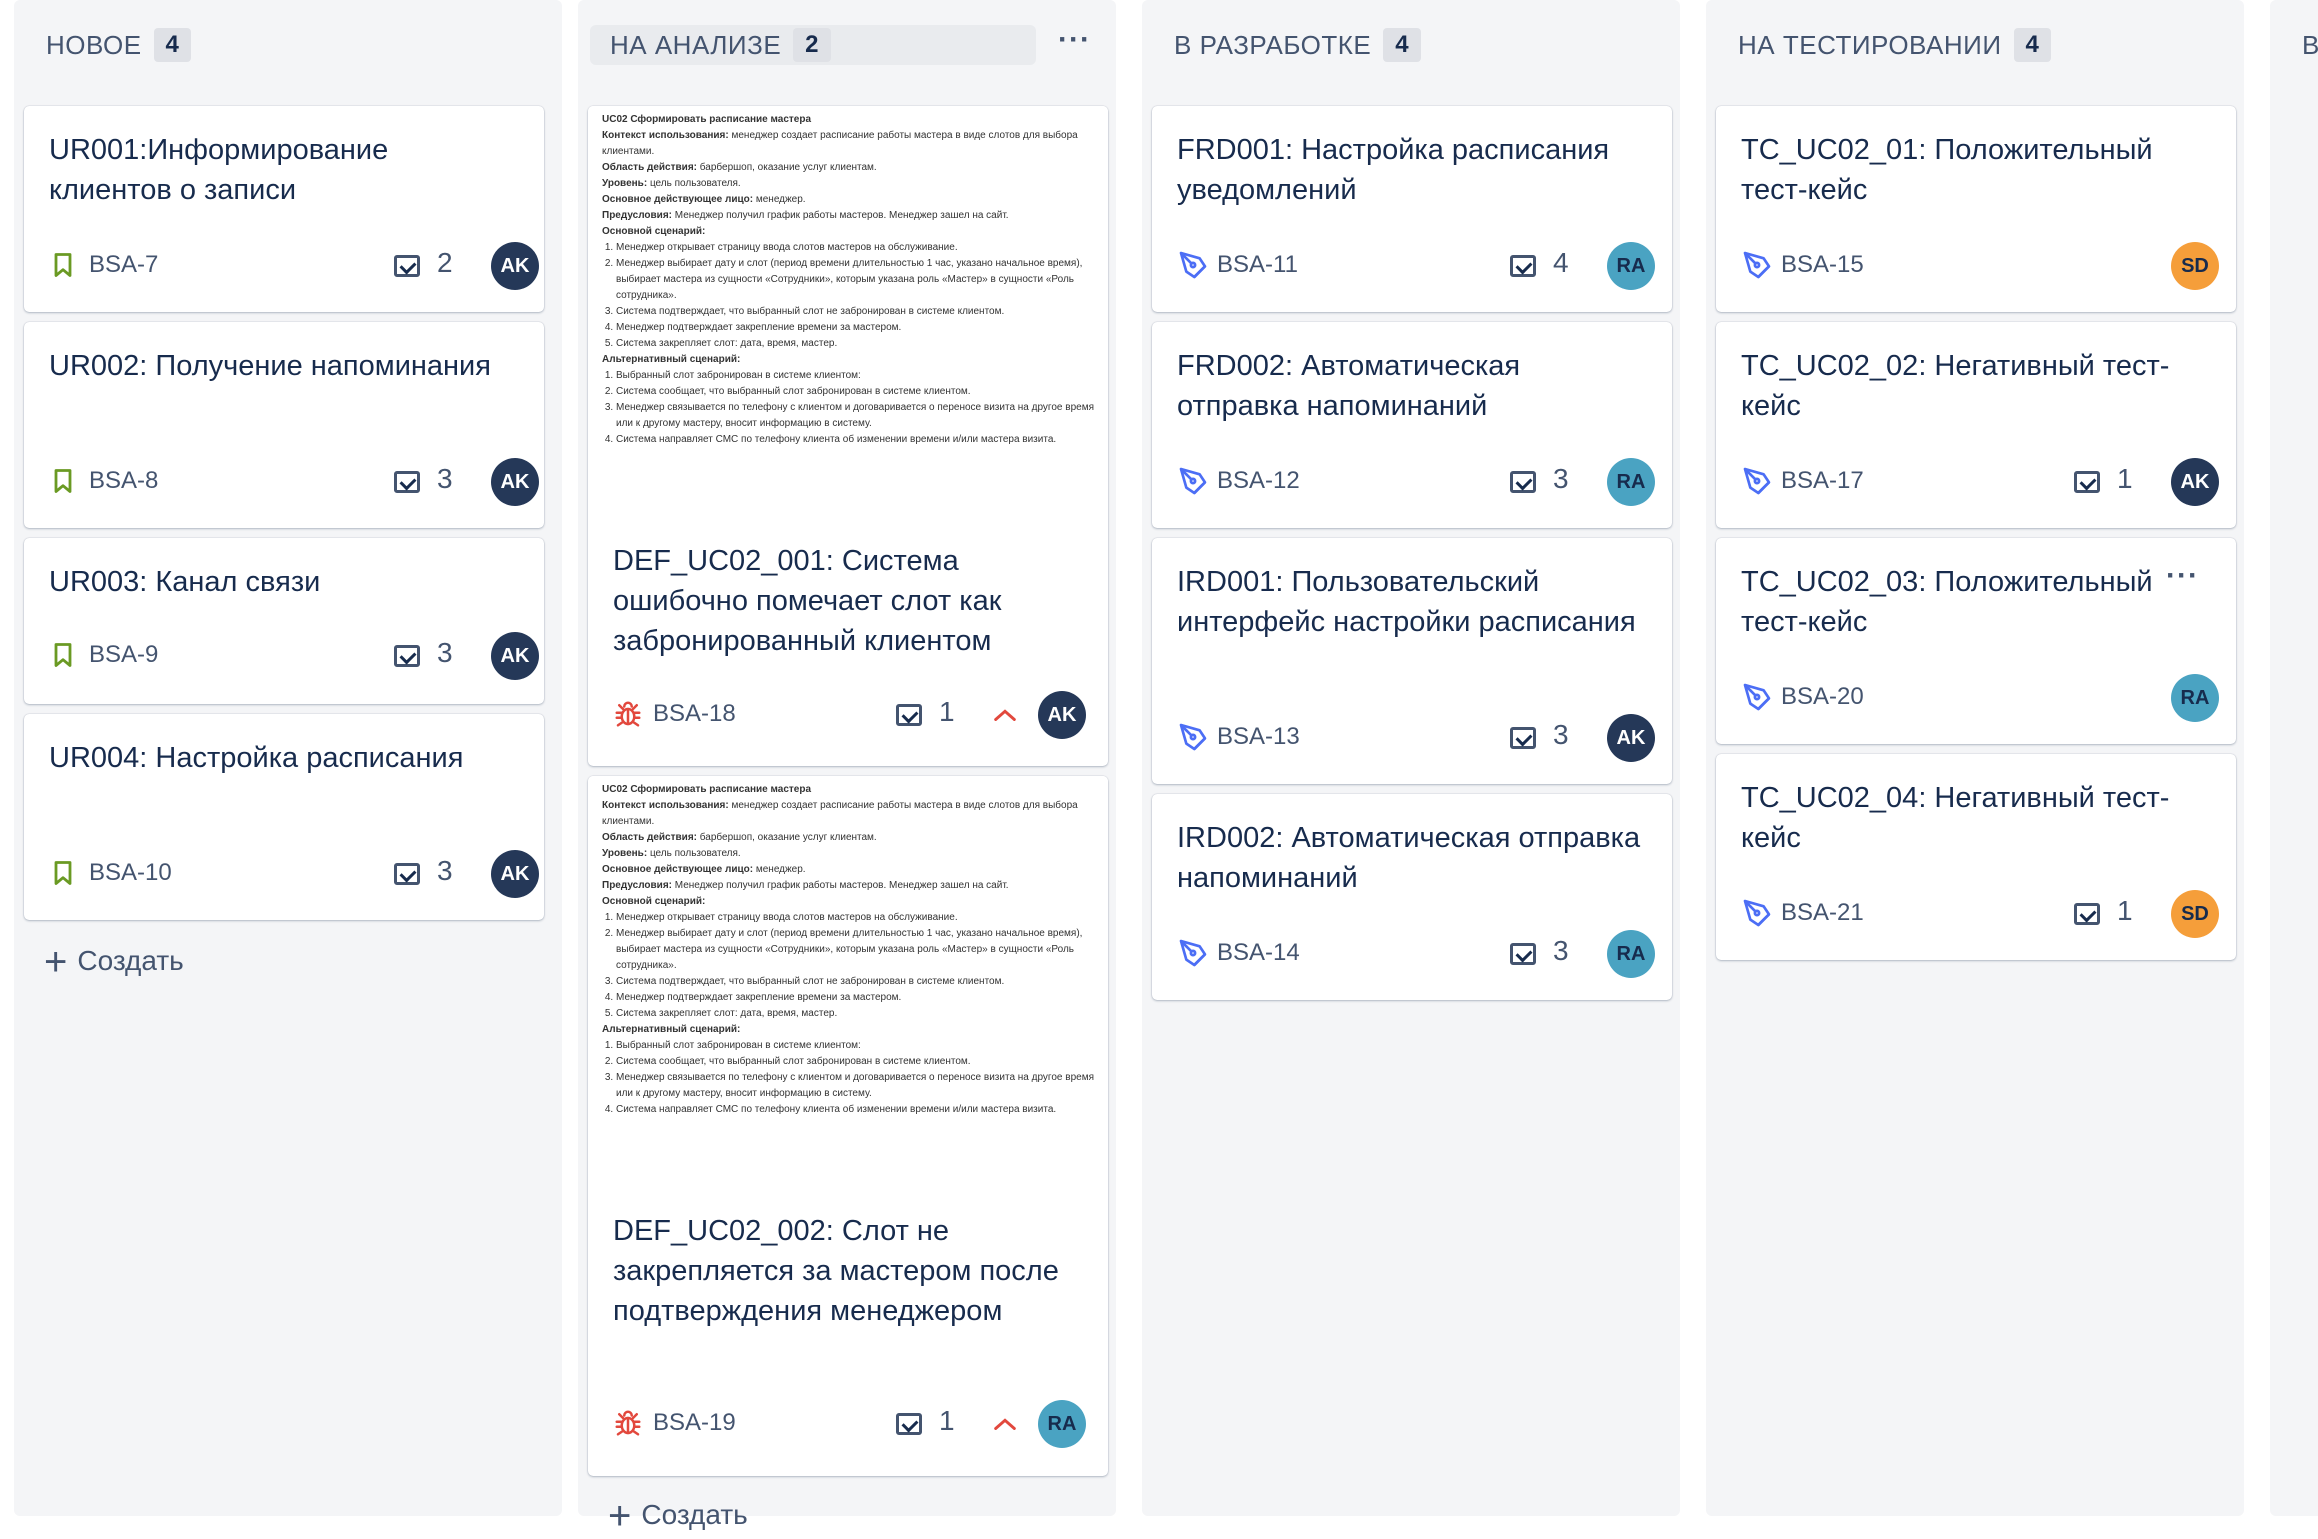 This screenshot has width=2318, height=1539. Describe the element at coordinates (1257, 265) in the screenshot. I see `issue-key: BSA-11` at that location.